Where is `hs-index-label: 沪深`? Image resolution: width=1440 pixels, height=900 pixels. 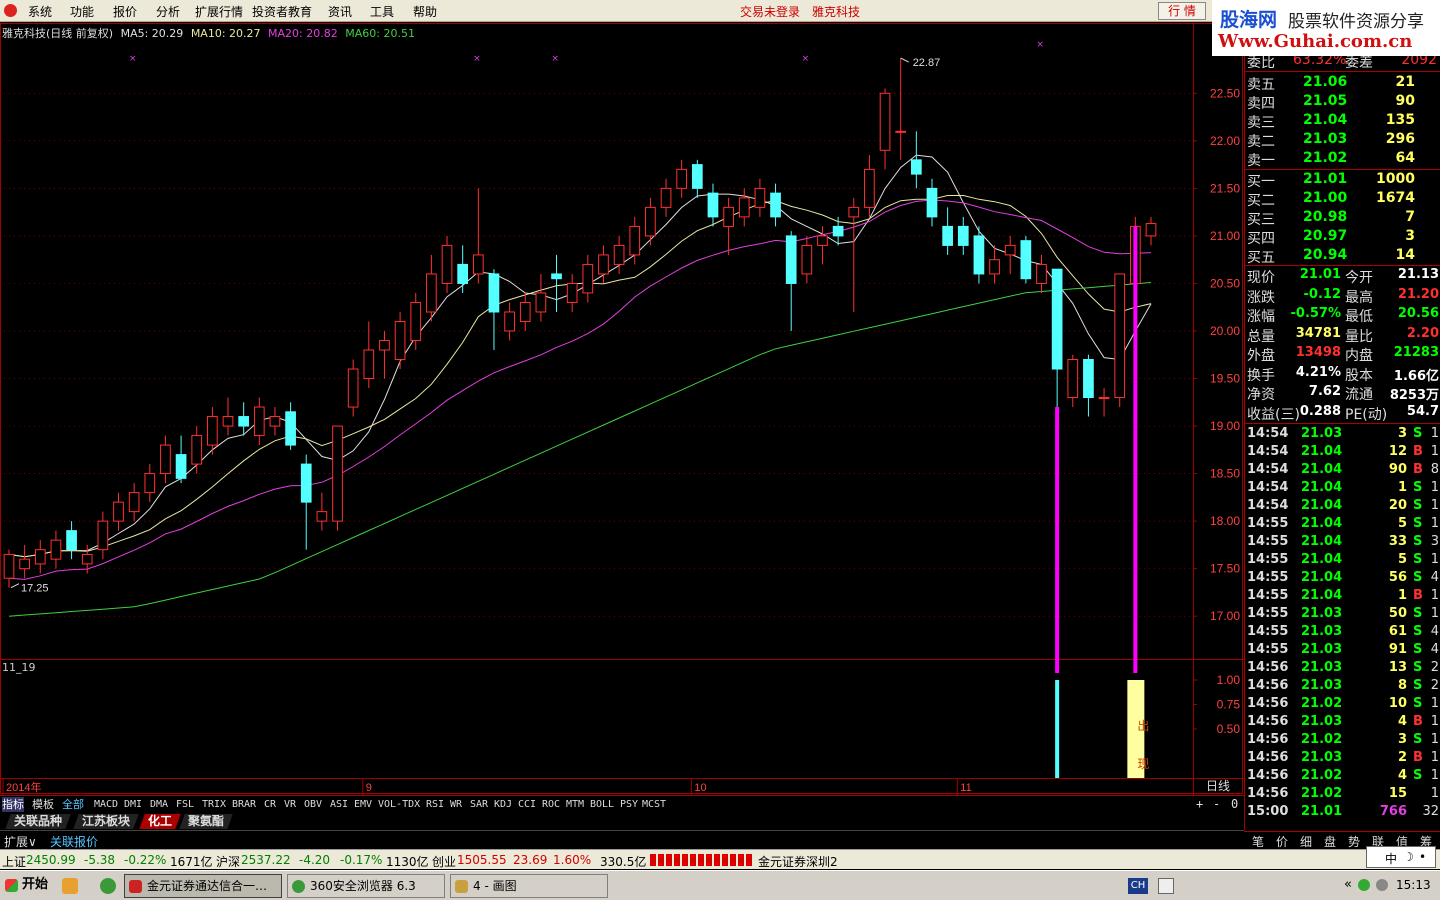
hs-index-label: 沪深 is located at coordinates (228, 861).